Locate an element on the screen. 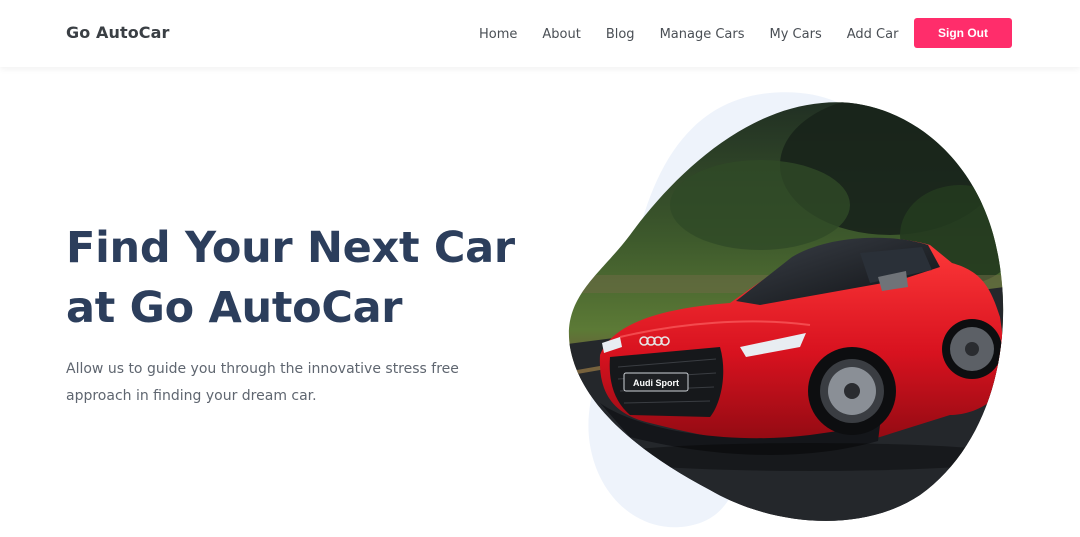 The width and height of the screenshot is (1080, 537). nav-my-cars-link: My Cars is located at coordinates (796, 34).